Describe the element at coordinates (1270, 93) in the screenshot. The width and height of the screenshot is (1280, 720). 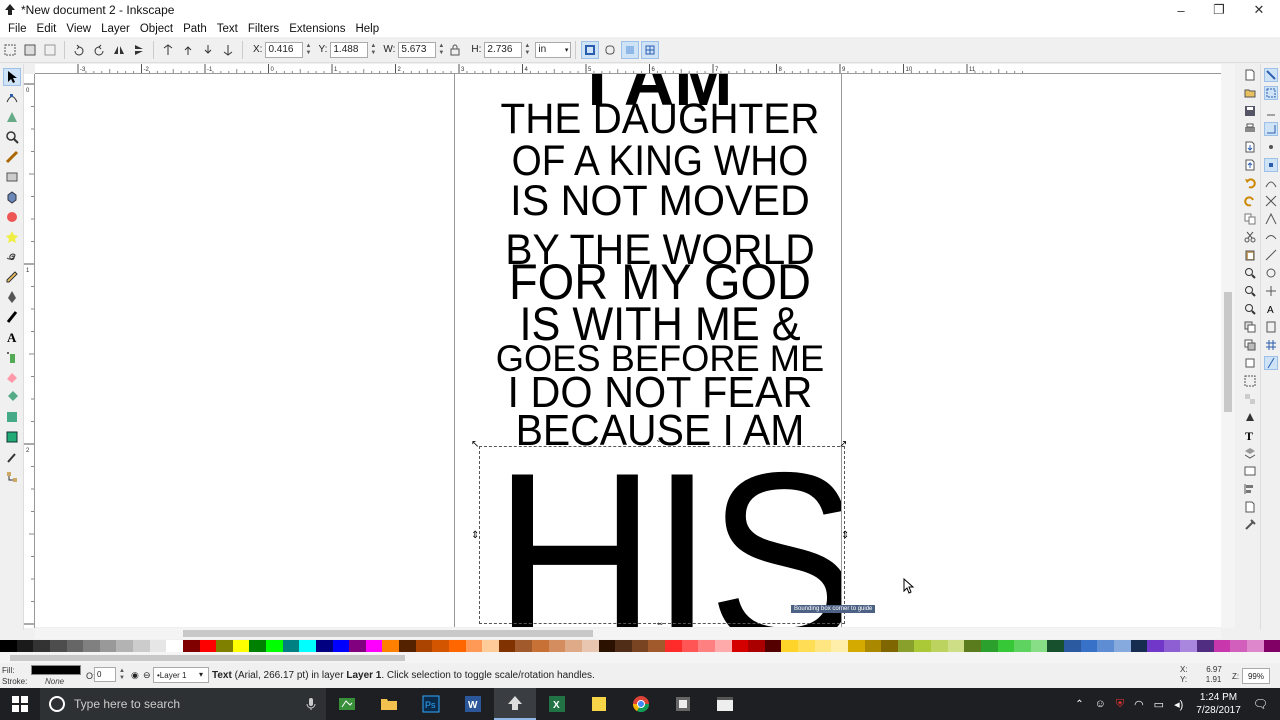
I see `snap-bbox-icon` at that location.